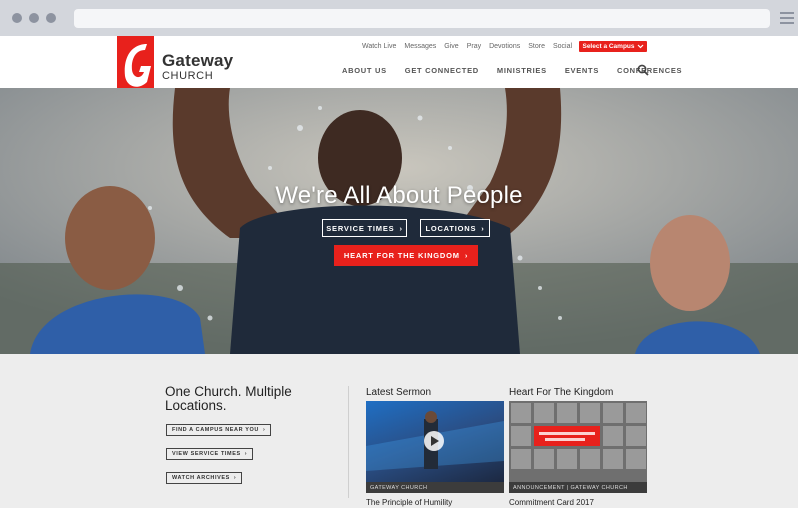 This screenshot has height=508, width=798. What do you see at coordinates (420, 46) in the screenshot?
I see `util-nav-messages: Messages` at bounding box center [420, 46].